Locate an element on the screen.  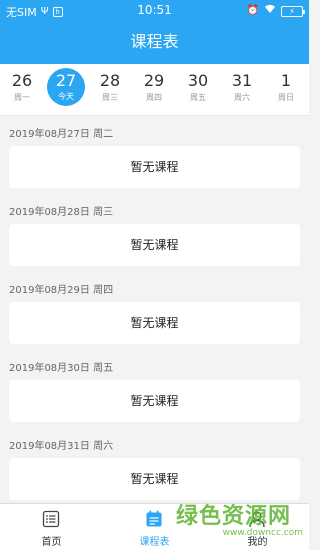
day-number: 27 is located at coordinates (66, 80).